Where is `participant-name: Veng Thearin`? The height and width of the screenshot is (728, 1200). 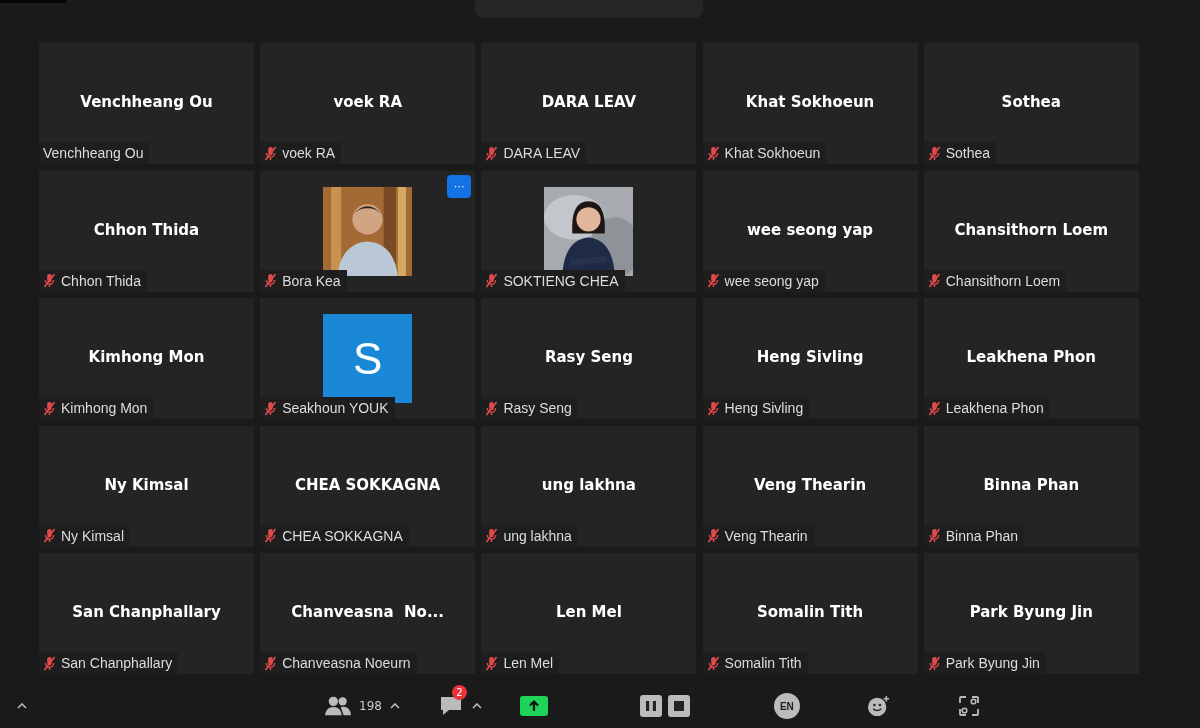
participant-name: Veng Thearin is located at coordinates (810, 484).